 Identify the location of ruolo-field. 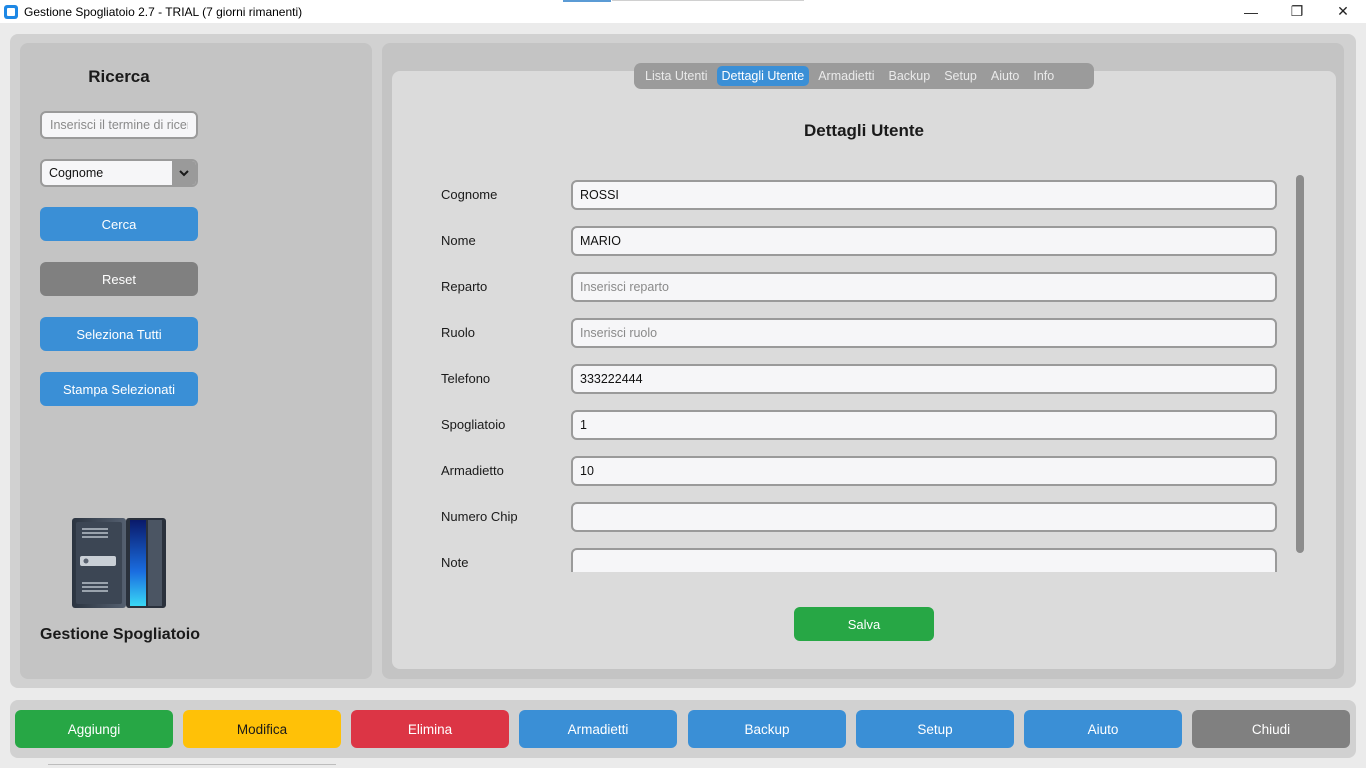
(924, 333).